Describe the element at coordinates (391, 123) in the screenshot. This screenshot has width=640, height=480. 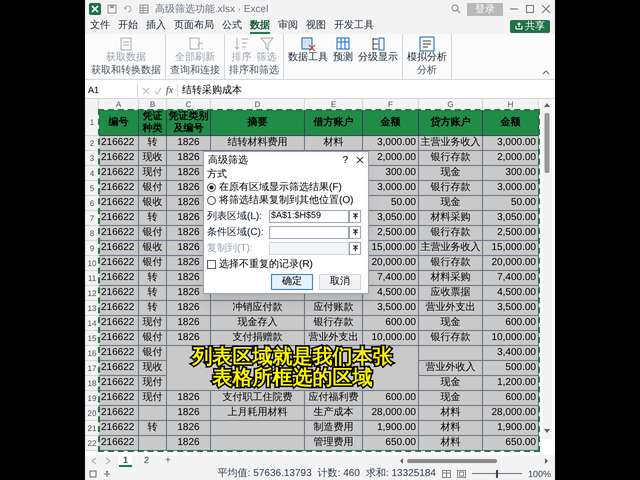
I see `header-cell: 金额` at that location.